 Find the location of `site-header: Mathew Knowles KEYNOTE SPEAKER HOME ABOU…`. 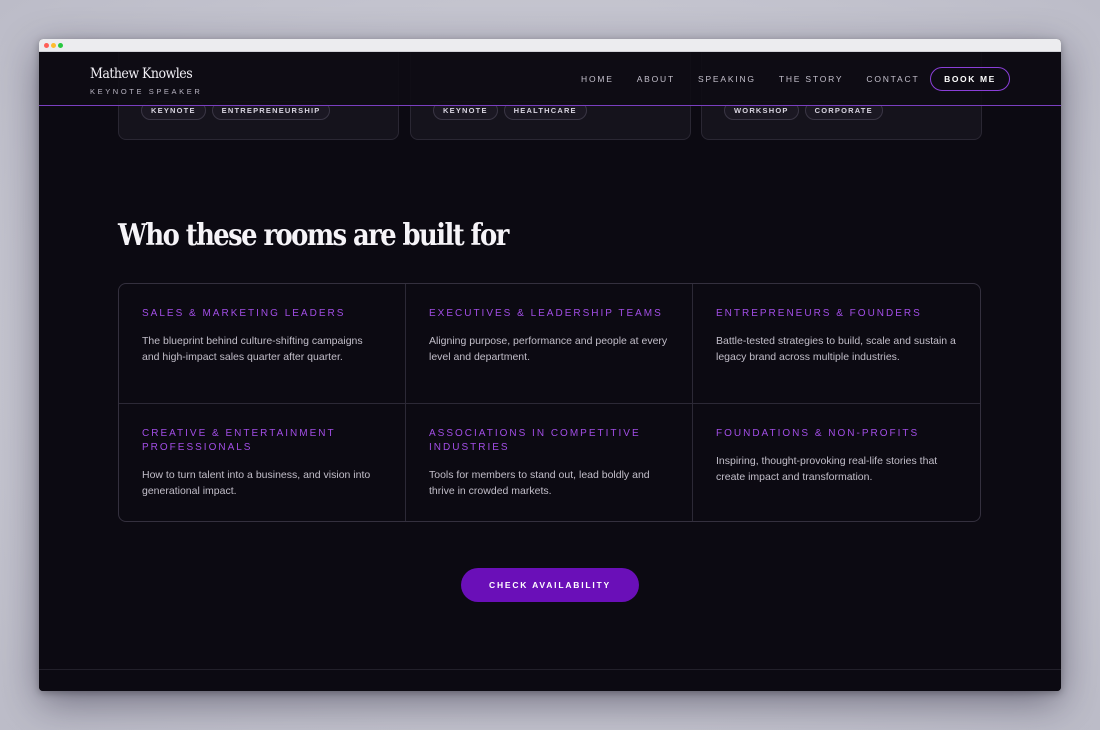

site-header: Mathew Knowles KEYNOTE SPEAKER HOME ABOU… is located at coordinates (550, 79).